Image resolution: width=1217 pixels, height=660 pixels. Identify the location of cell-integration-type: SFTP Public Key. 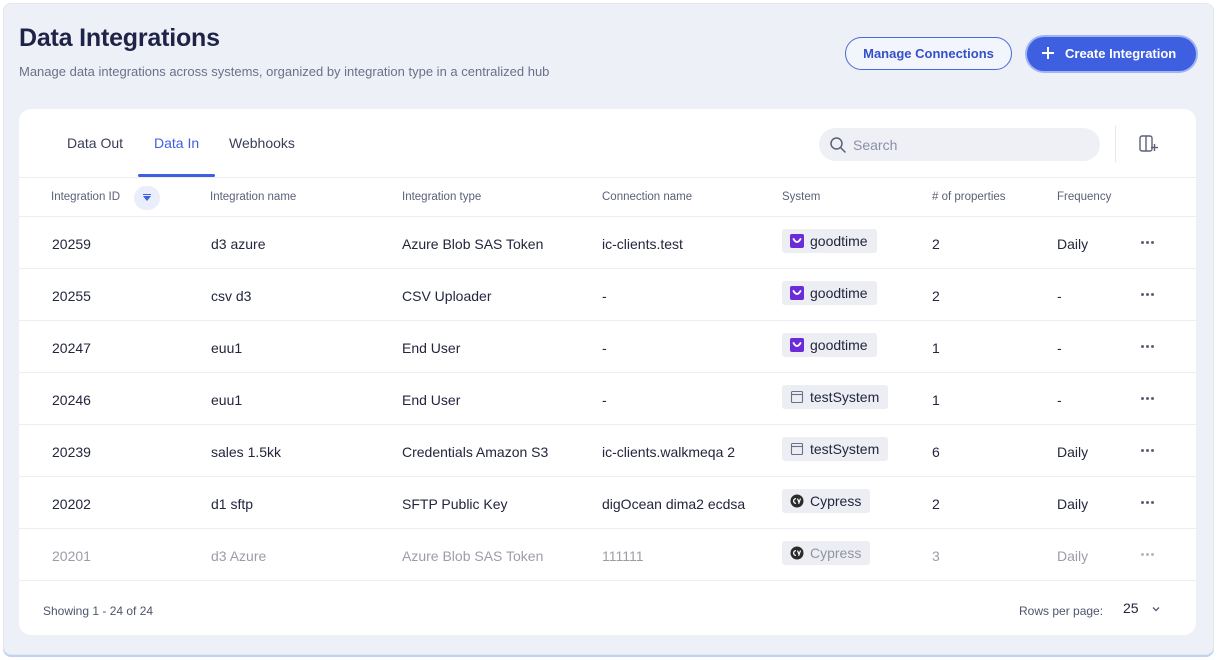
(455, 504).